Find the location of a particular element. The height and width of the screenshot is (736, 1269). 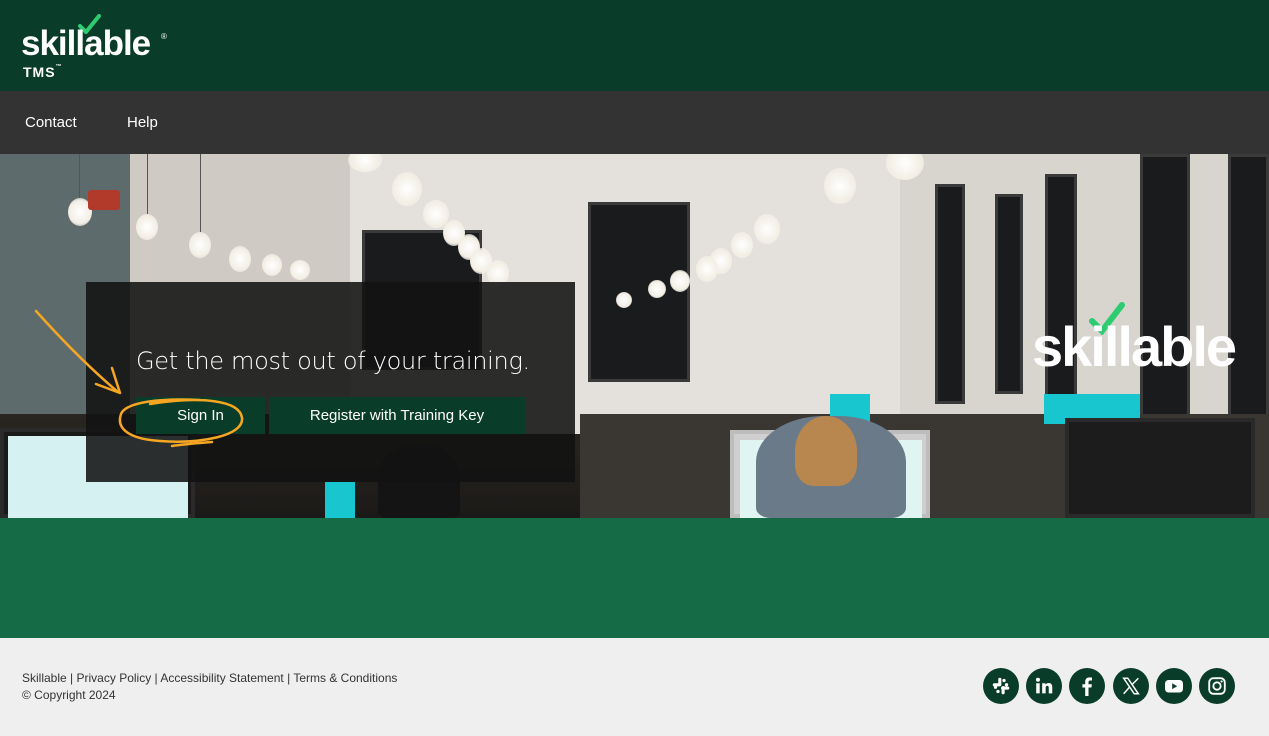

register-training-key-button: Register with Training Key is located at coordinates (397, 415).